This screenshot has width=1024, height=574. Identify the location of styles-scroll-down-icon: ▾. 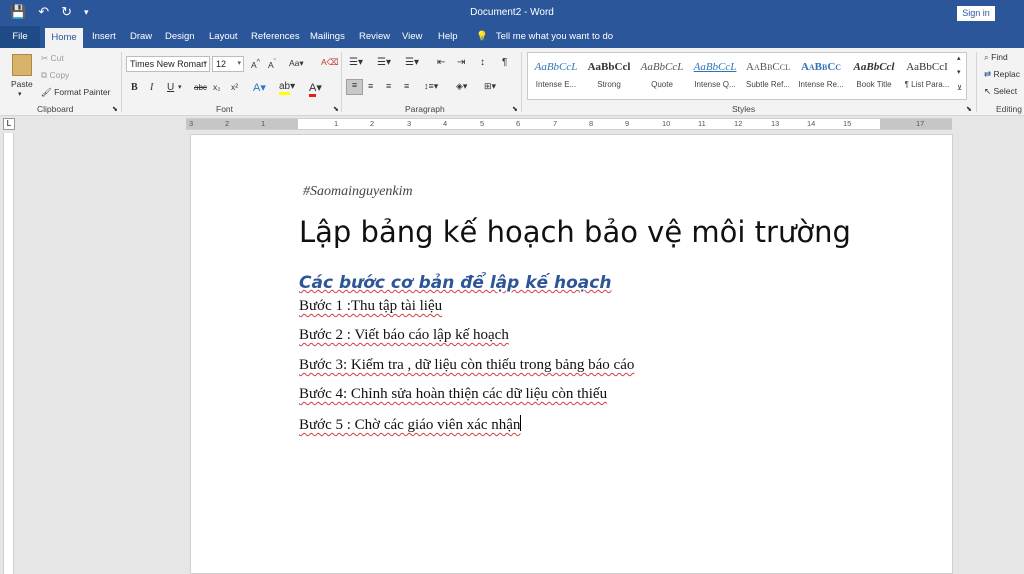
(959, 72).